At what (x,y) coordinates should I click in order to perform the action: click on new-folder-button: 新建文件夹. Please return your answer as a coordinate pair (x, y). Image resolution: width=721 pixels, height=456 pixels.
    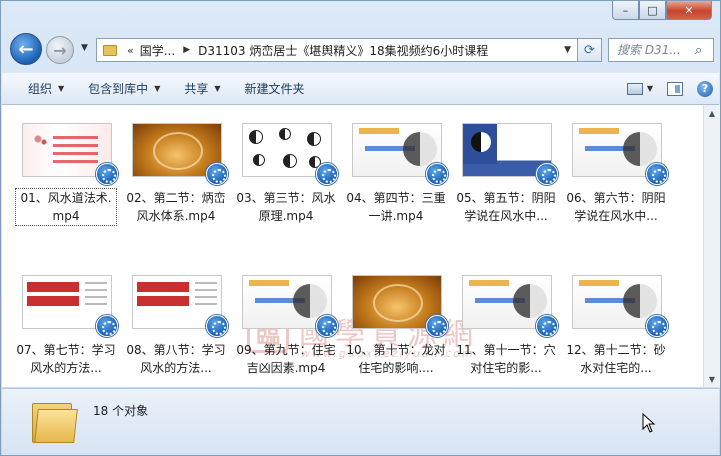
    Looking at the image, I should click on (275, 89).